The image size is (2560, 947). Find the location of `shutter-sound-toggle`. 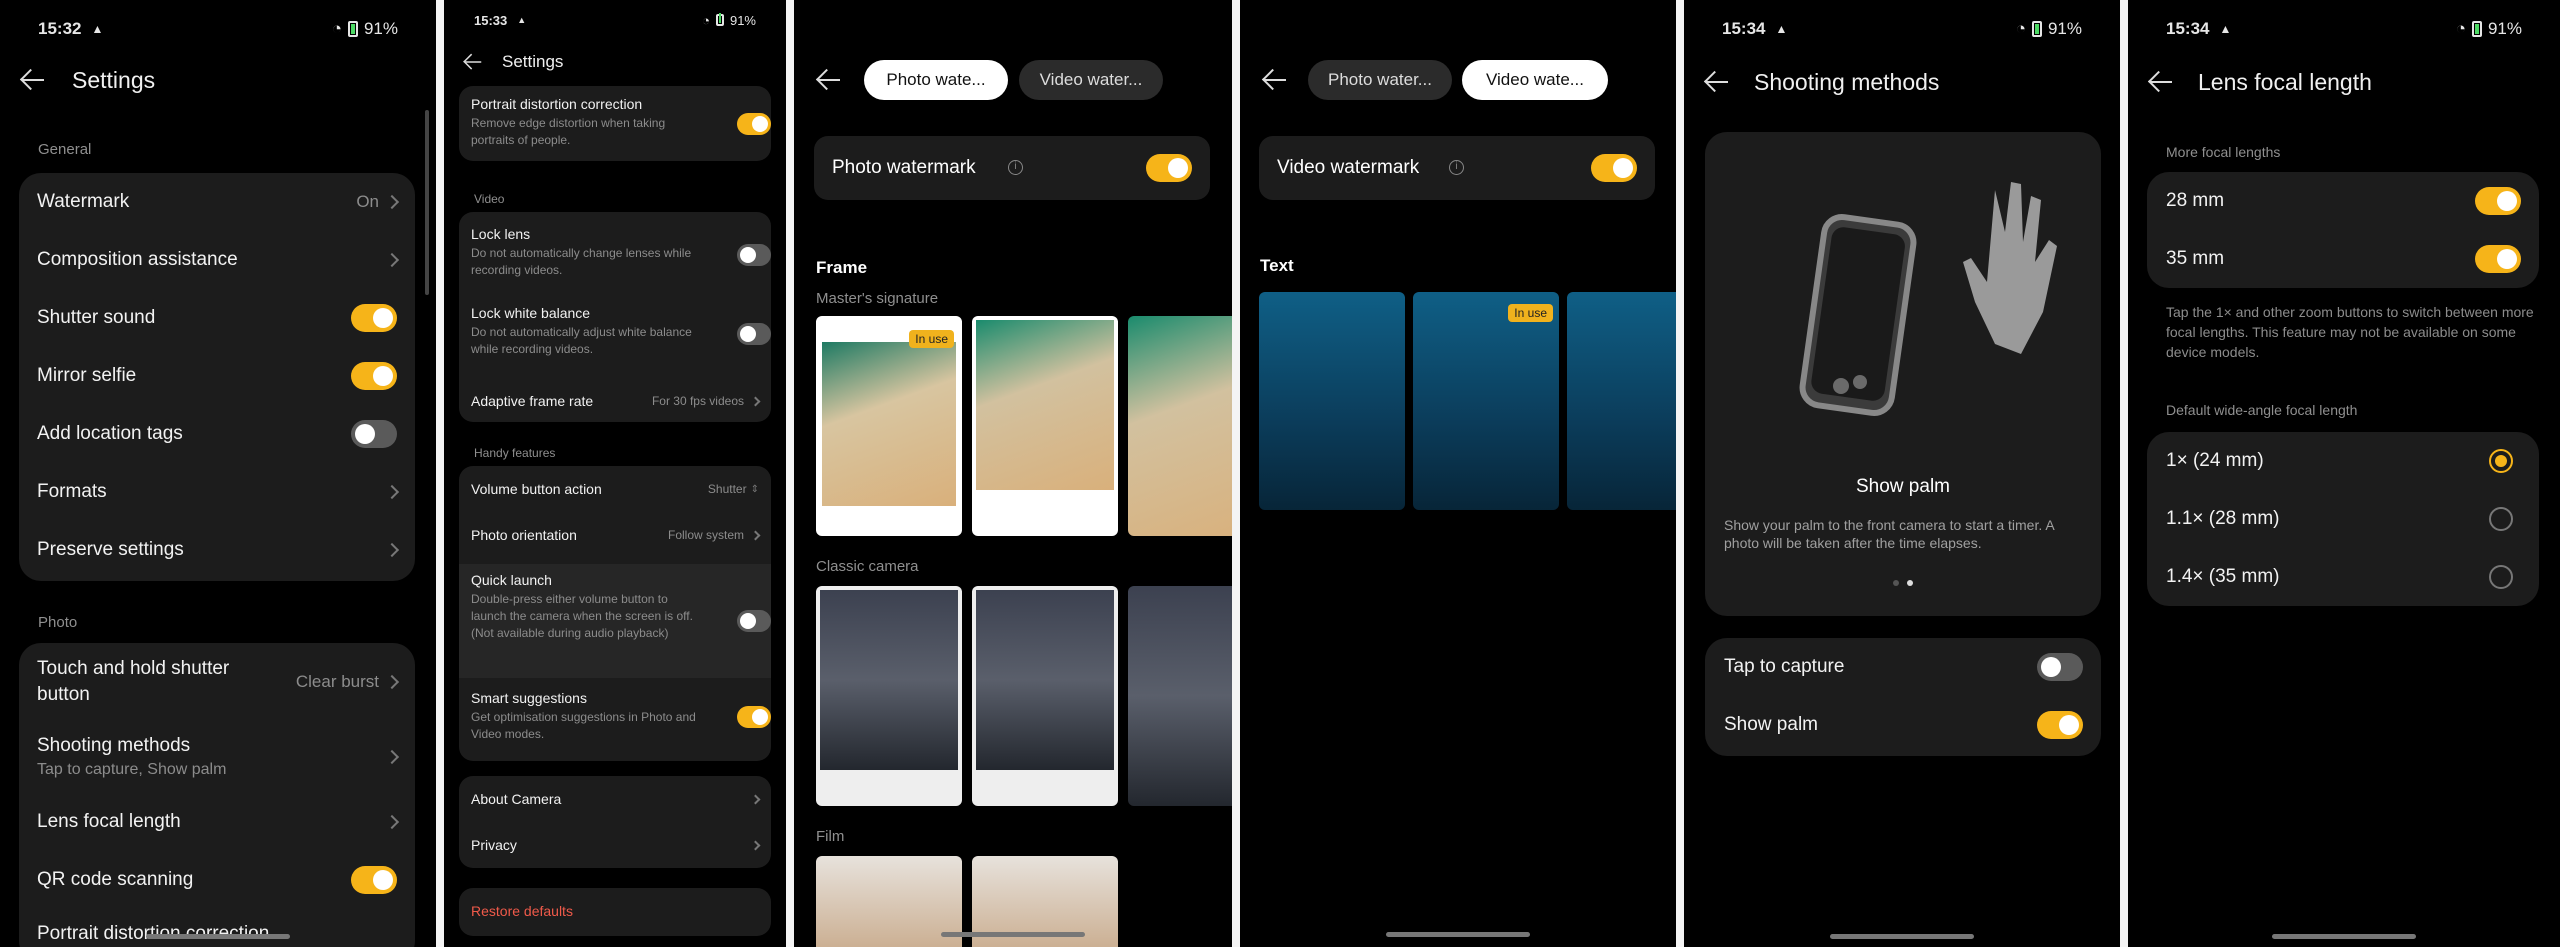

shutter-sound-toggle is located at coordinates (374, 318).